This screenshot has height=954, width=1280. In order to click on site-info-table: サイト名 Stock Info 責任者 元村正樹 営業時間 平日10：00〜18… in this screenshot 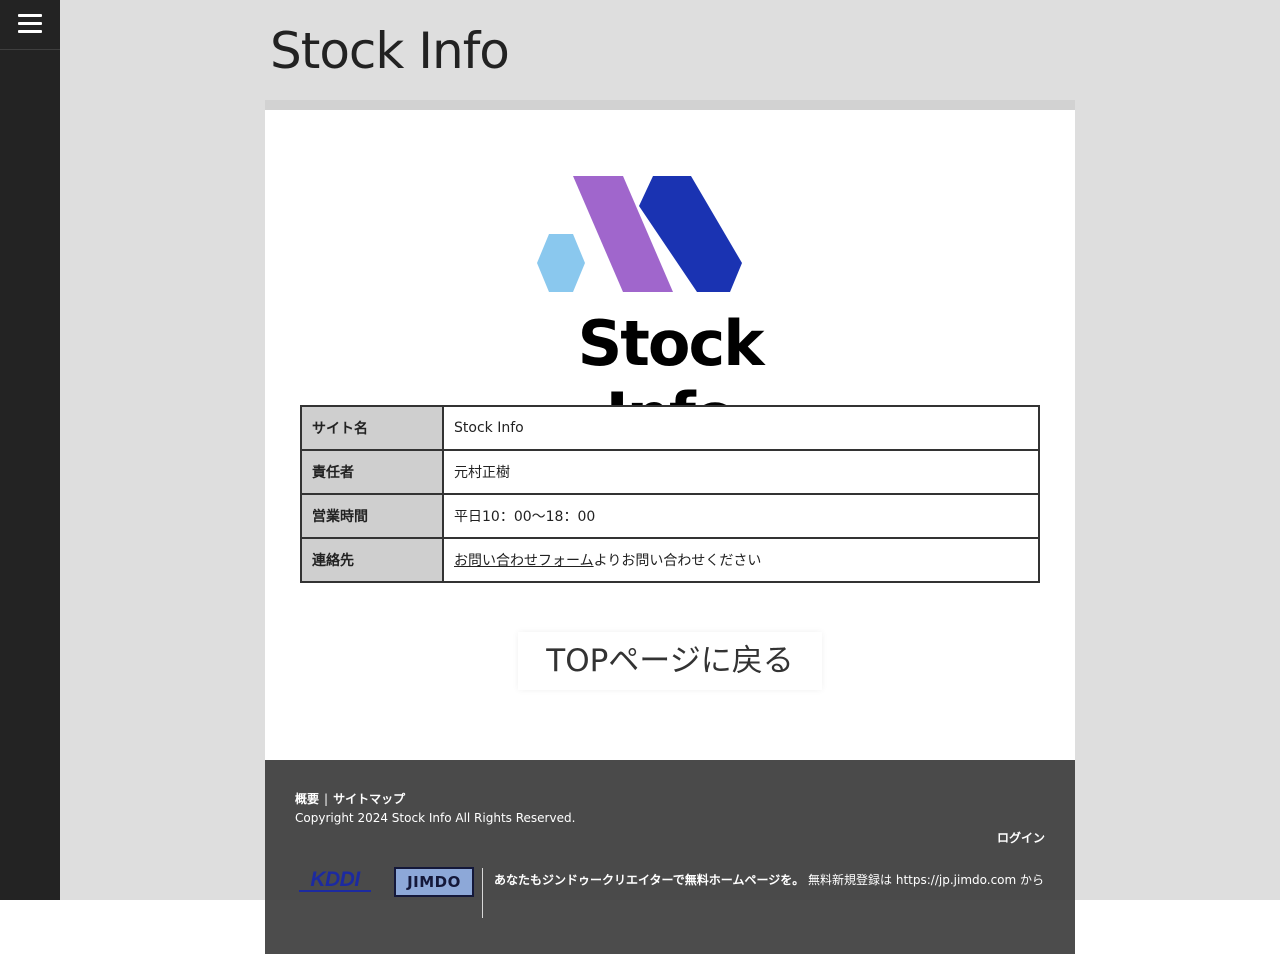, I will do `click(670, 494)`.